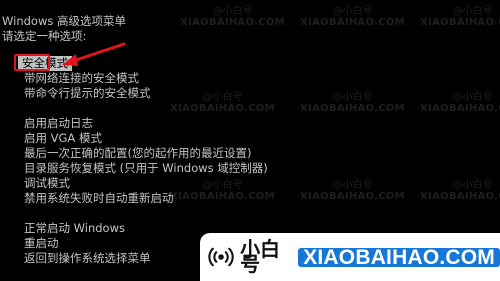 Image resolution: width=500 pixels, height=281 pixels. I want to click on menu-item-boot-logging: 启用启动日志, so click(58, 123).